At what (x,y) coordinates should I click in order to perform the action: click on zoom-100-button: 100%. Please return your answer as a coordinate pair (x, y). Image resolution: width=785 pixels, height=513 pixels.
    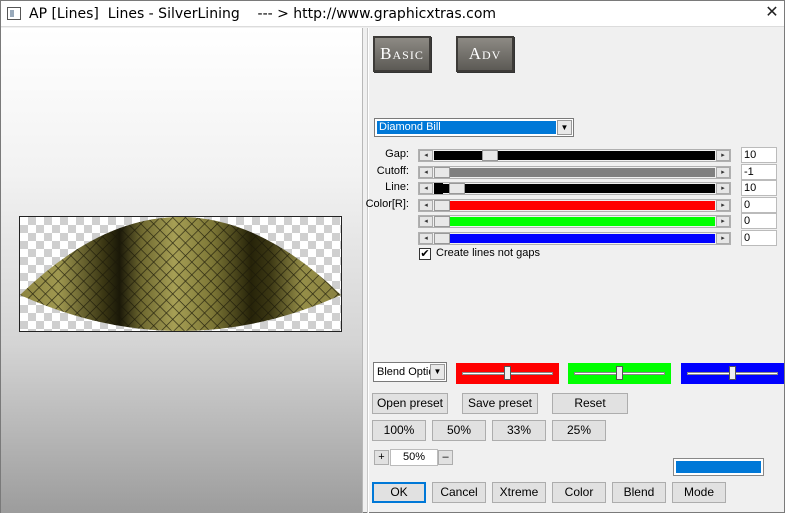
    Looking at the image, I should click on (399, 430).